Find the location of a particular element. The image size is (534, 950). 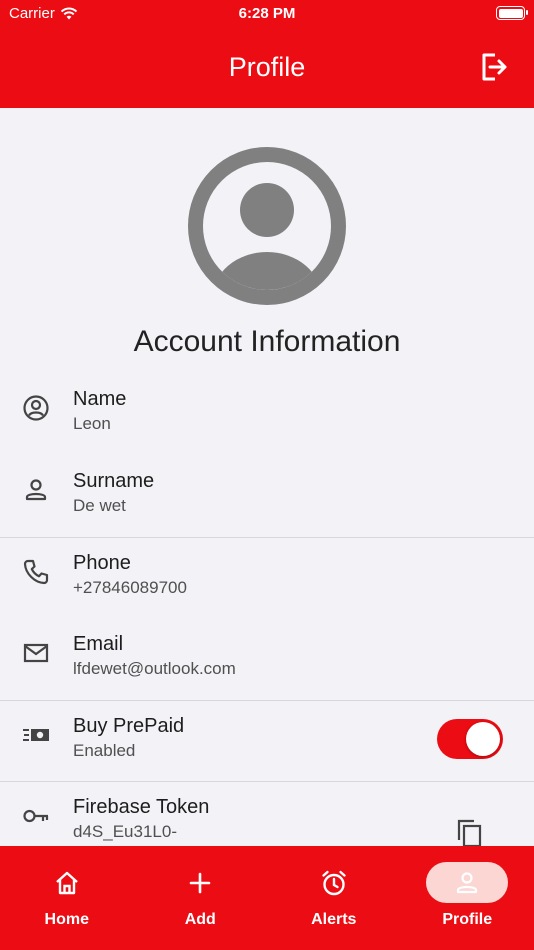

account-information-title: Account Information is located at coordinates (267, 341).